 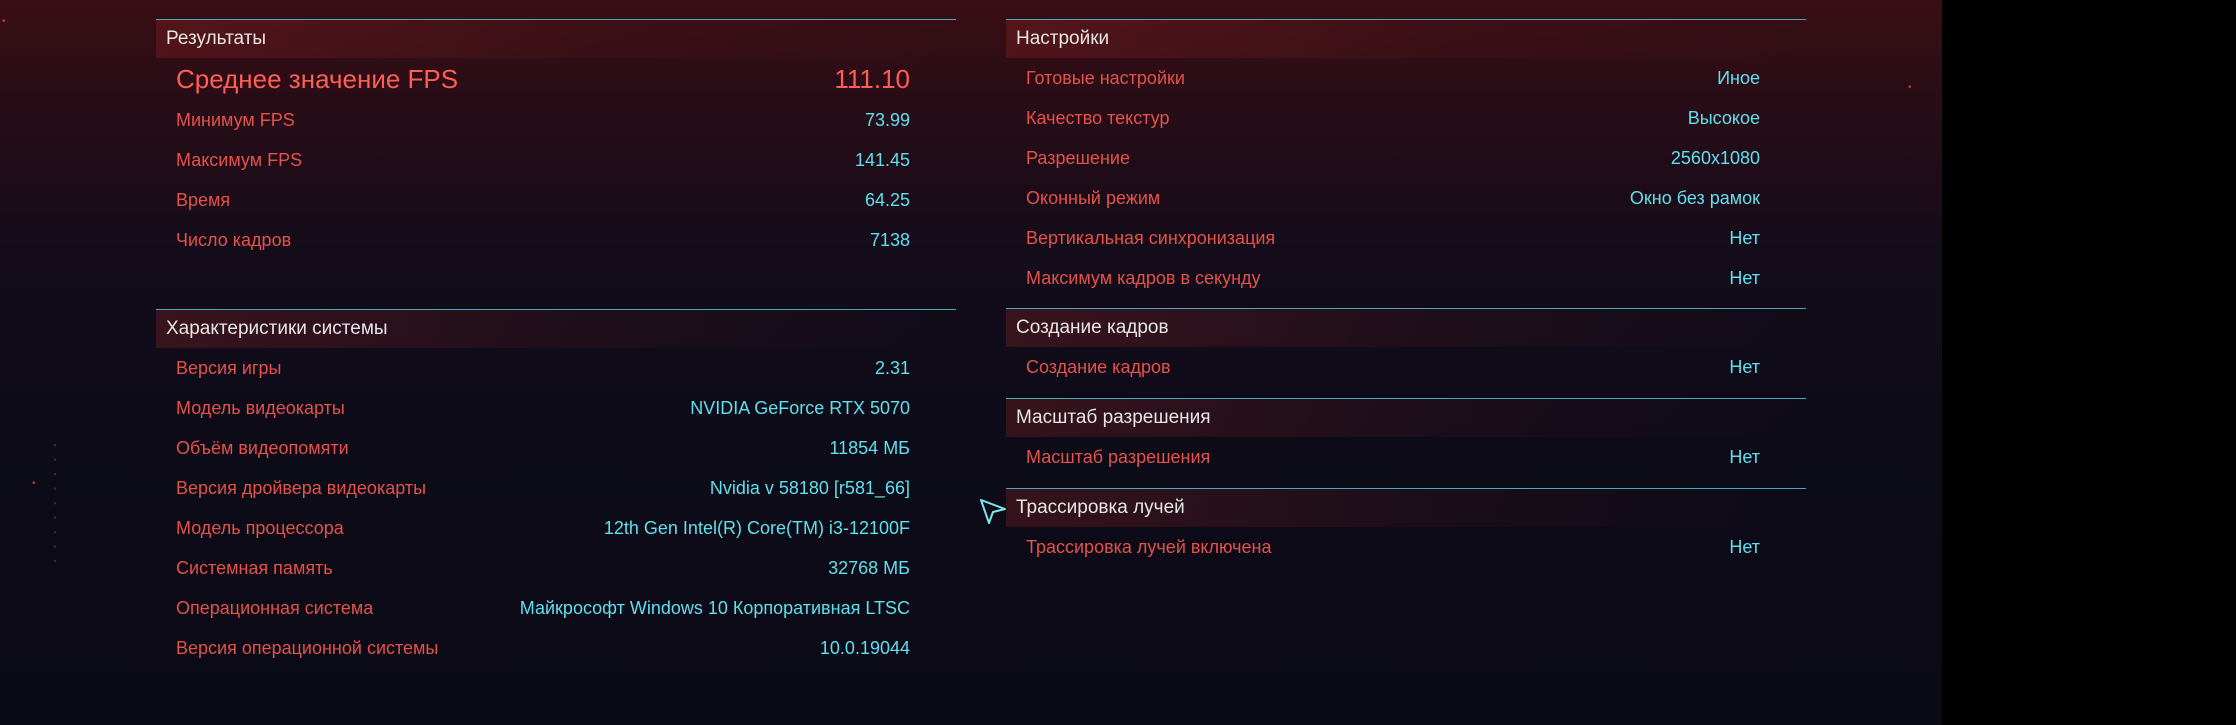 I want to click on stat-value: 7138, so click(x=889, y=240).